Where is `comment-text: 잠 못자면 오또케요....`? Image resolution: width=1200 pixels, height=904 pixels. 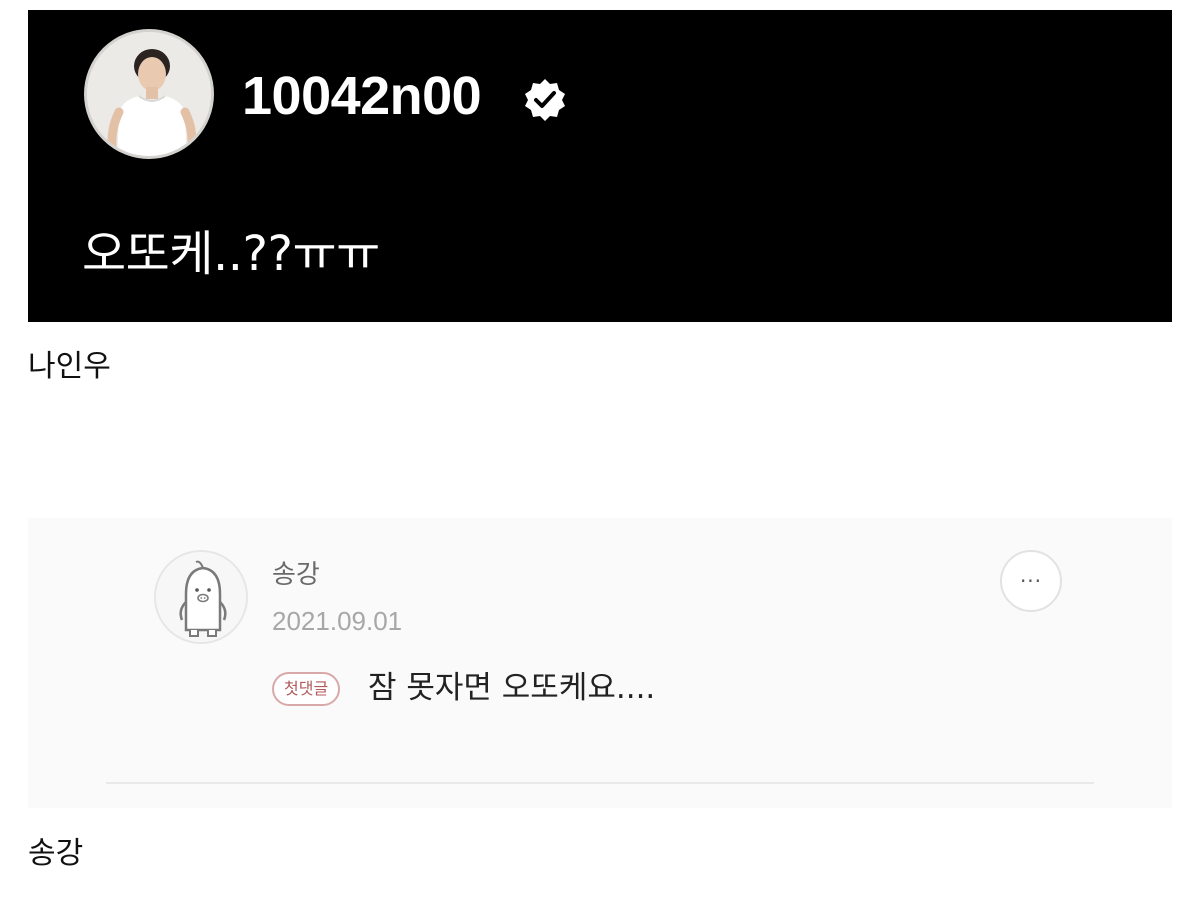 comment-text: 잠 못자면 오또케요.... is located at coordinates (512, 688).